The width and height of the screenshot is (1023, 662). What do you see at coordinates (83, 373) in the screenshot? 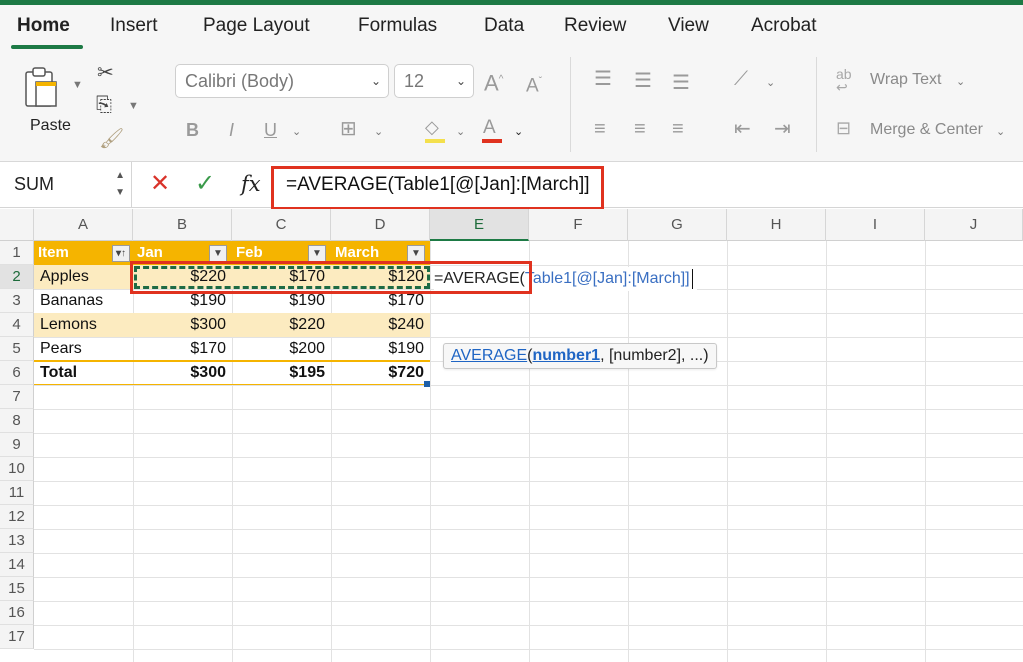
I see `cell-a6: Total` at bounding box center [83, 373].